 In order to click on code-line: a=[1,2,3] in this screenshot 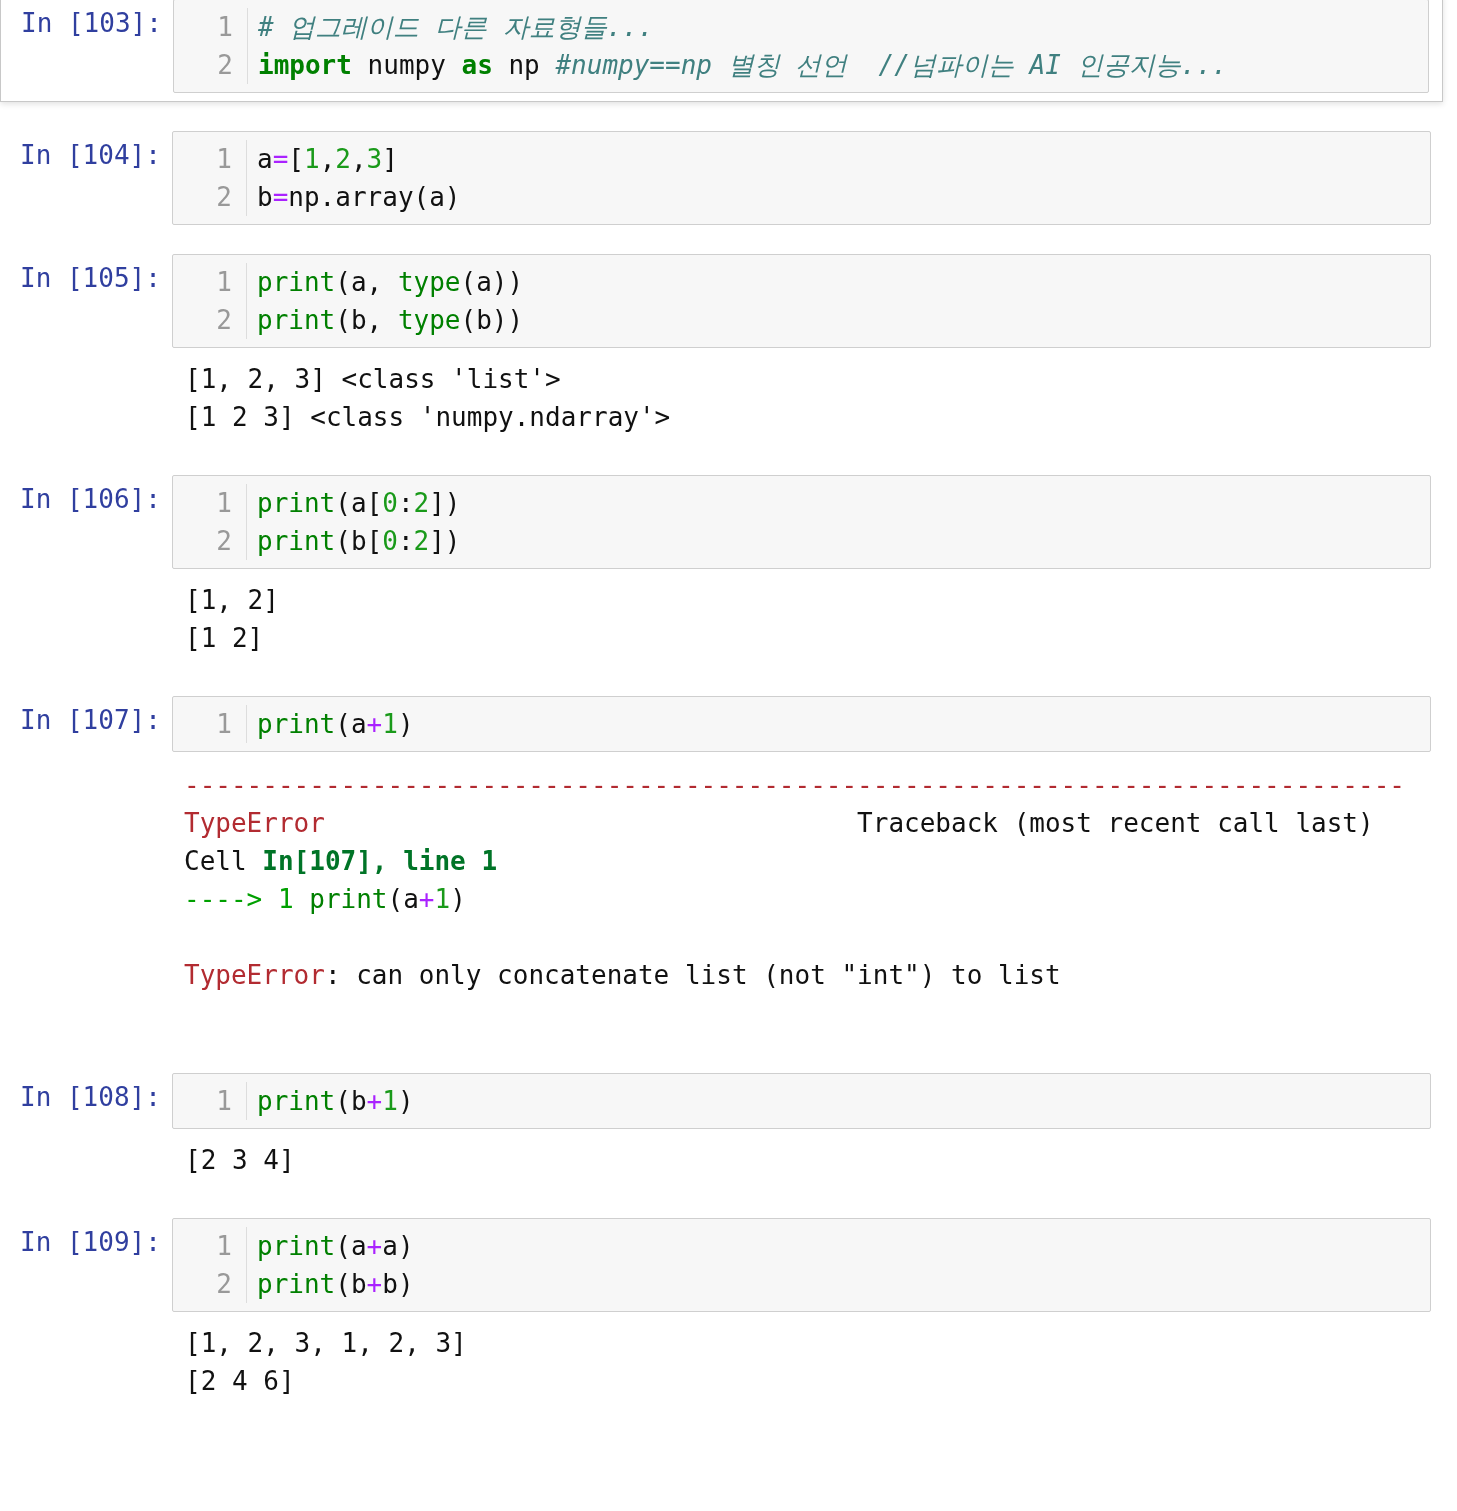, I will do `click(328, 159)`.